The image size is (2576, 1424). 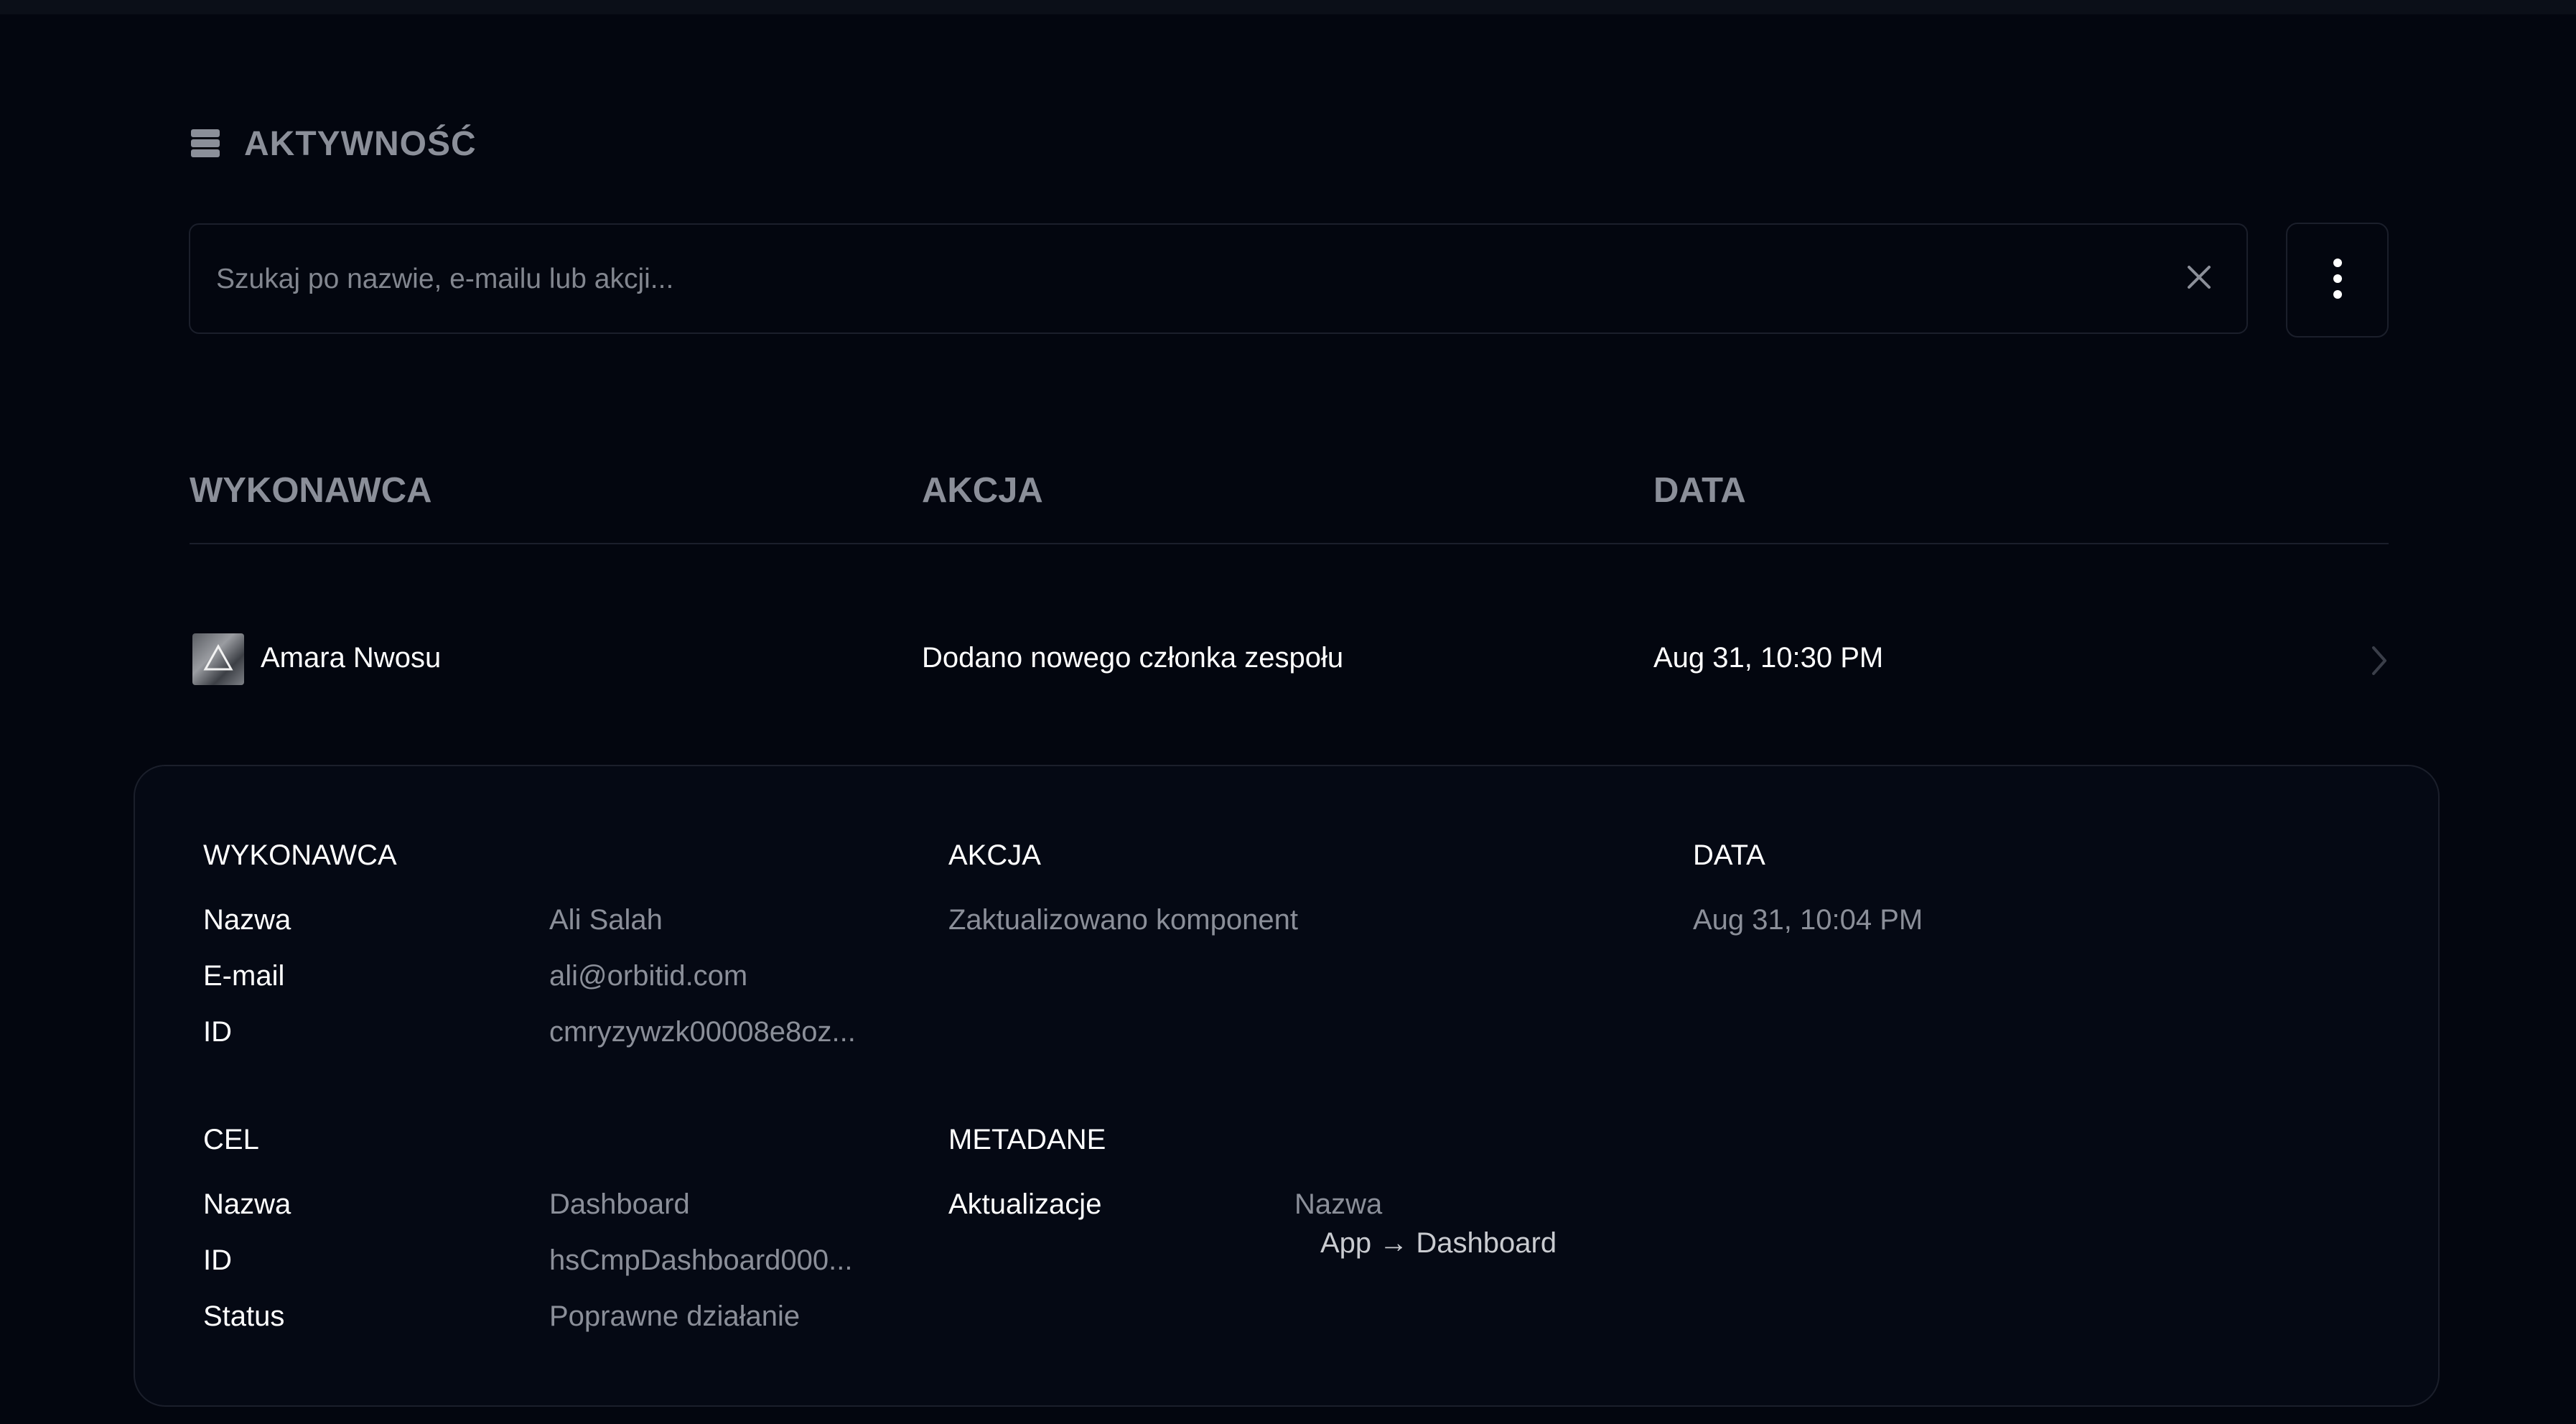 I want to click on details-metadata-updates-label: Aktualizacje, so click(x=1025, y=1204).